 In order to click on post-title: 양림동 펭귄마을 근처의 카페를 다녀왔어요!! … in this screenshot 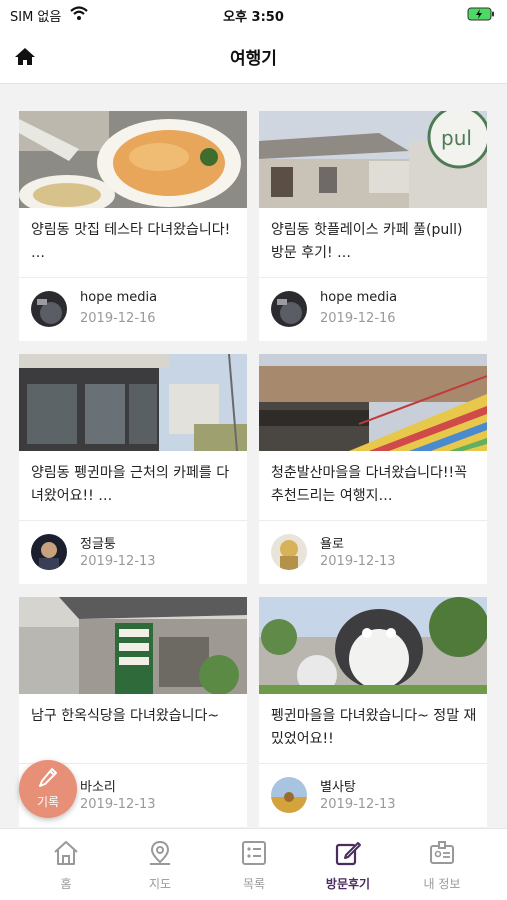, I will do `click(130, 484)`.